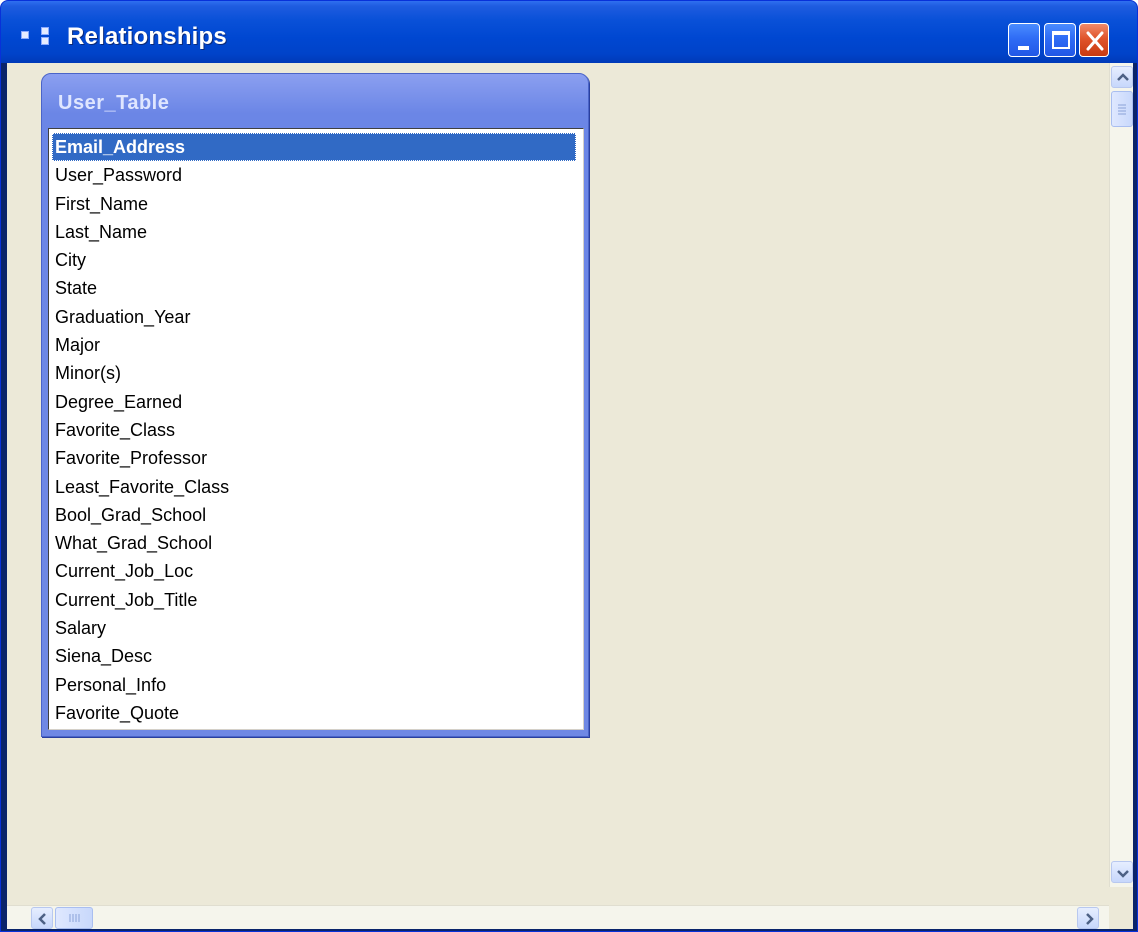  I want to click on table-title: User_Table, so click(113, 103).